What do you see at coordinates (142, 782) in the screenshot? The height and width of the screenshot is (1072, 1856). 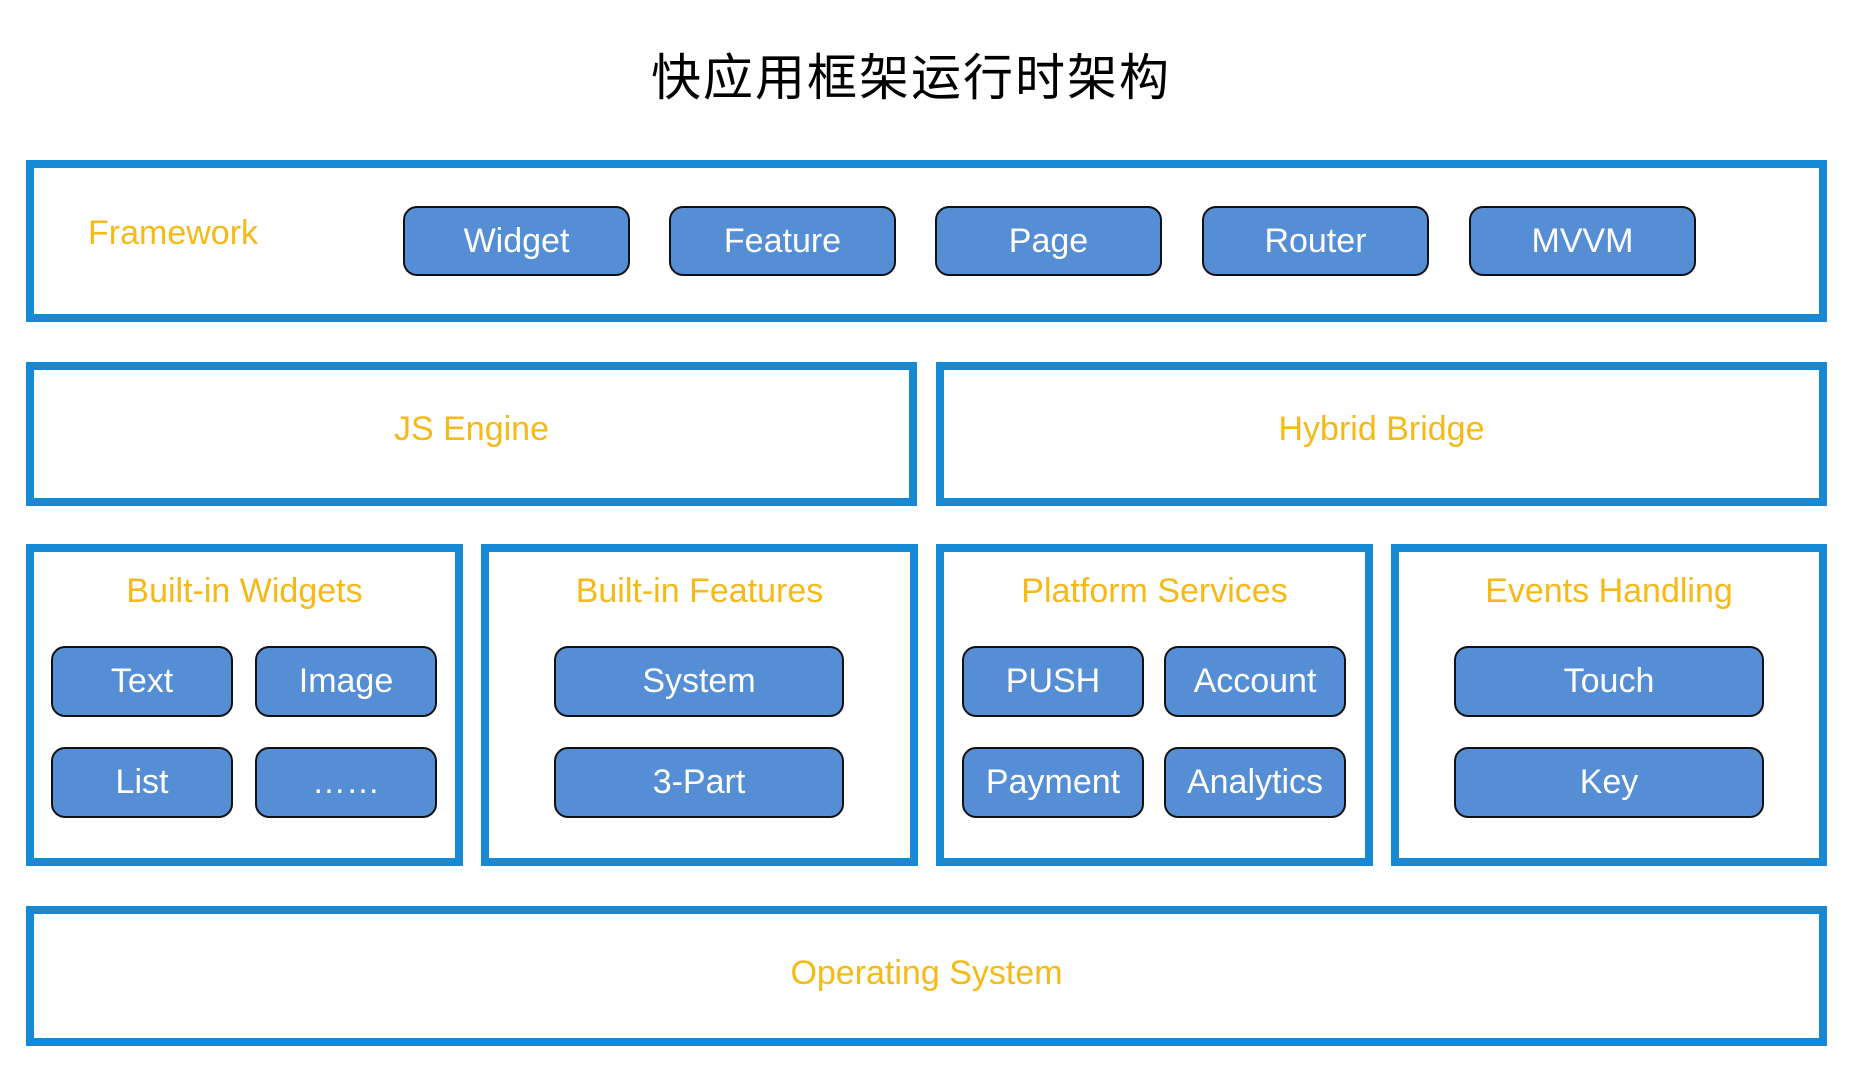 I see `widget-list-box: List` at bounding box center [142, 782].